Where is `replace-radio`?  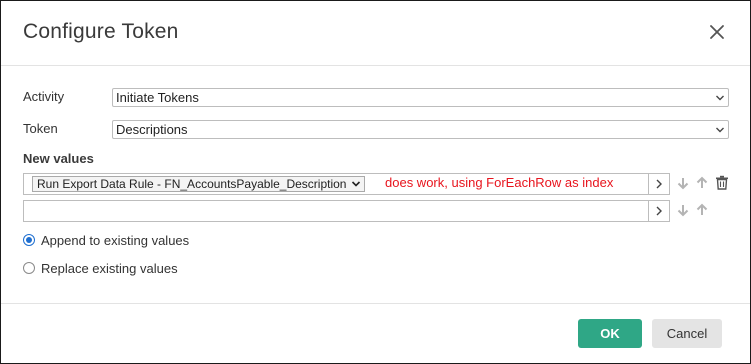
replace-radio is located at coordinates (29, 268).